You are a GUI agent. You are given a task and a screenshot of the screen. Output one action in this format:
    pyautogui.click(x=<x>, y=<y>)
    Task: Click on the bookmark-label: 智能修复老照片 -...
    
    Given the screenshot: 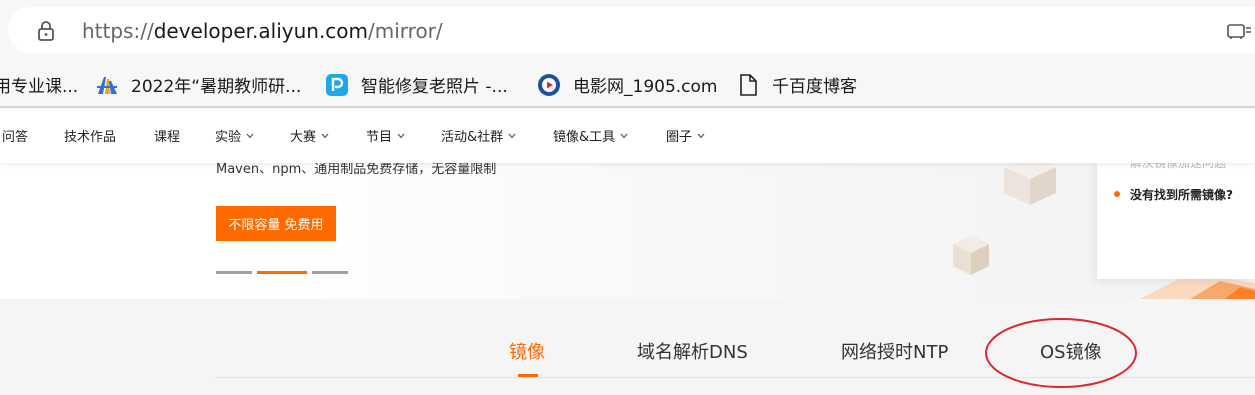 What is the action you would take?
    pyautogui.click(x=434, y=87)
    